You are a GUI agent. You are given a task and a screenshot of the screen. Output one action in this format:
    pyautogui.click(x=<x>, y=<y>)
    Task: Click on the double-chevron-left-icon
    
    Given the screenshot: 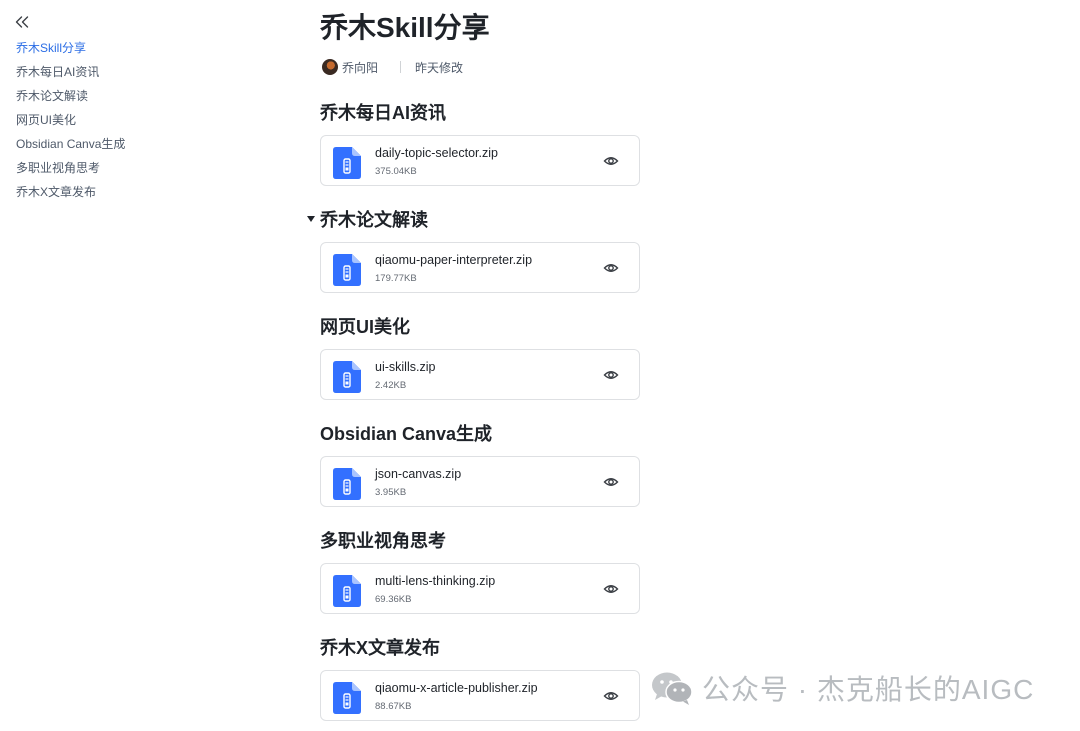 What is the action you would take?
    pyautogui.click(x=22, y=22)
    